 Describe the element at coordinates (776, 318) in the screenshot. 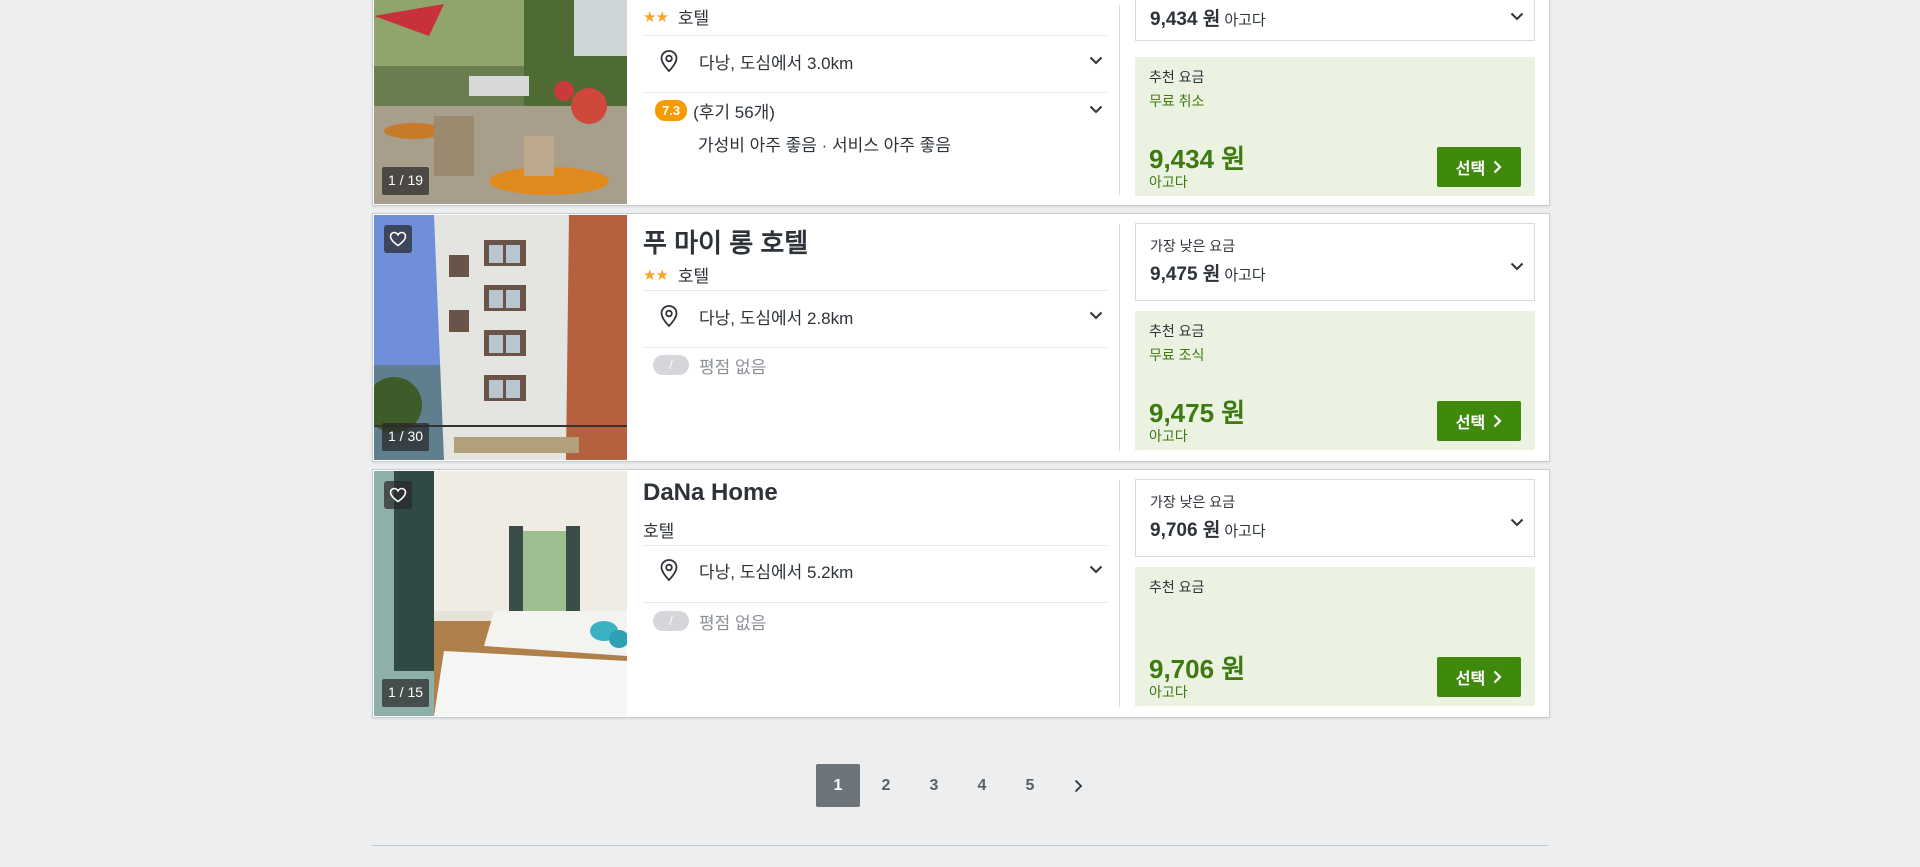

I see `location-text: 다낭, 도심에서 2.8km` at that location.